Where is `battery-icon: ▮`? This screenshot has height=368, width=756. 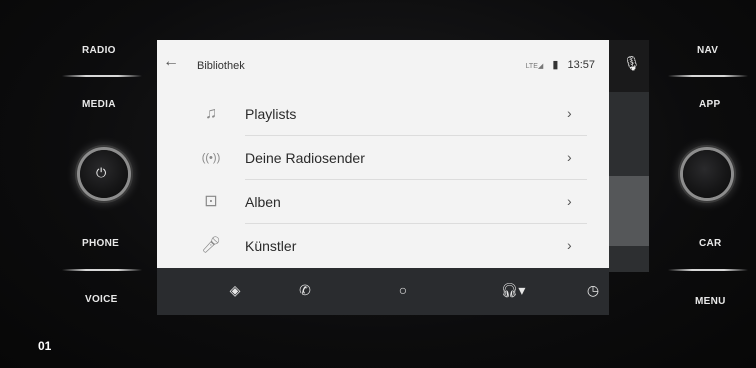
battery-icon: ▮ is located at coordinates (555, 65).